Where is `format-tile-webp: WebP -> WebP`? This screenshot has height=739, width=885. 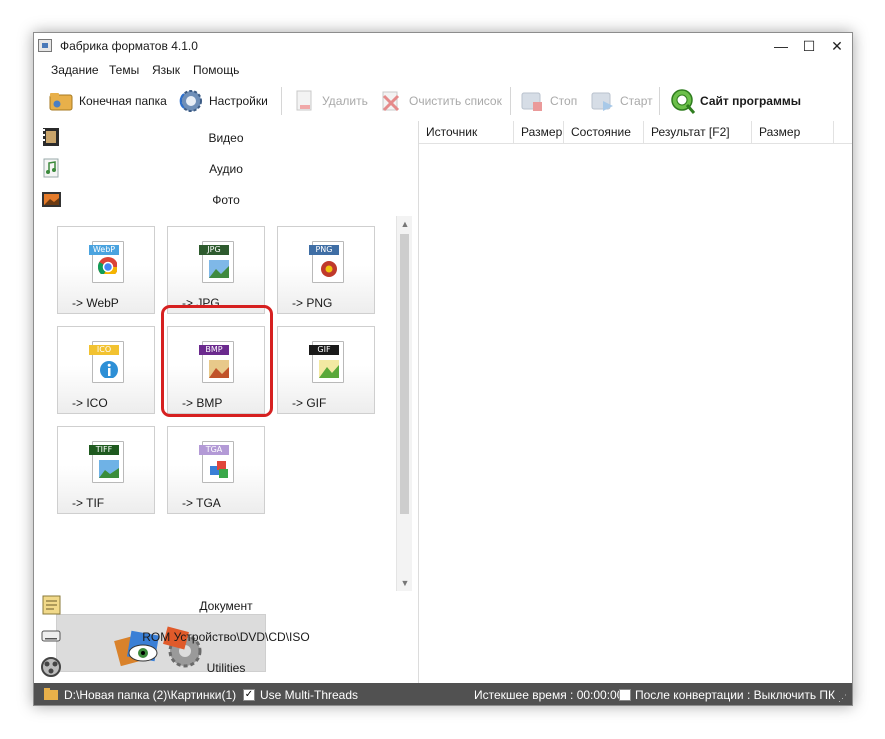
format-tile-webp: WebP -> WebP is located at coordinates (106, 270).